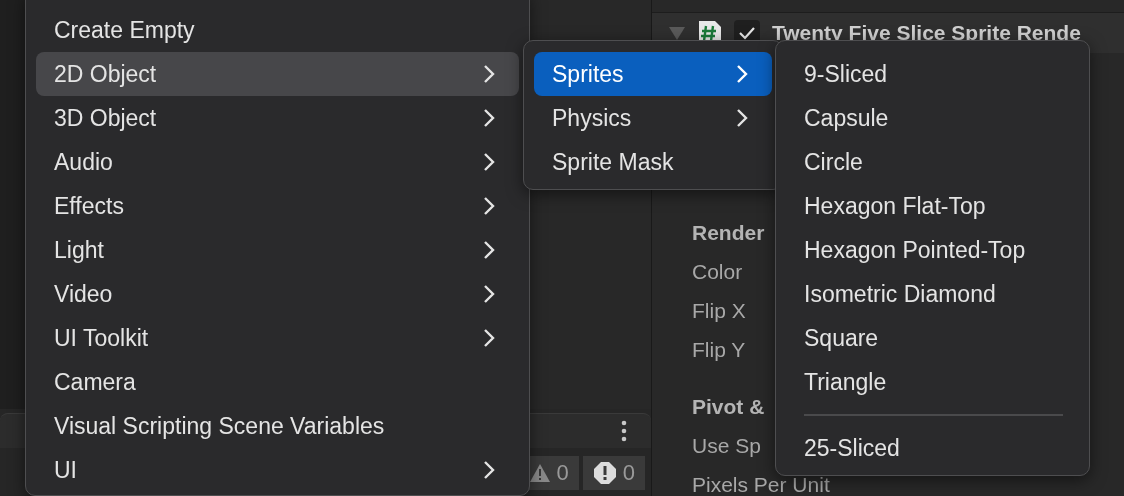 The height and width of the screenshot is (496, 1124). What do you see at coordinates (932, 206) in the screenshot?
I see `menu-item: Hexagon Flat-Top` at bounding box center [932, 206].